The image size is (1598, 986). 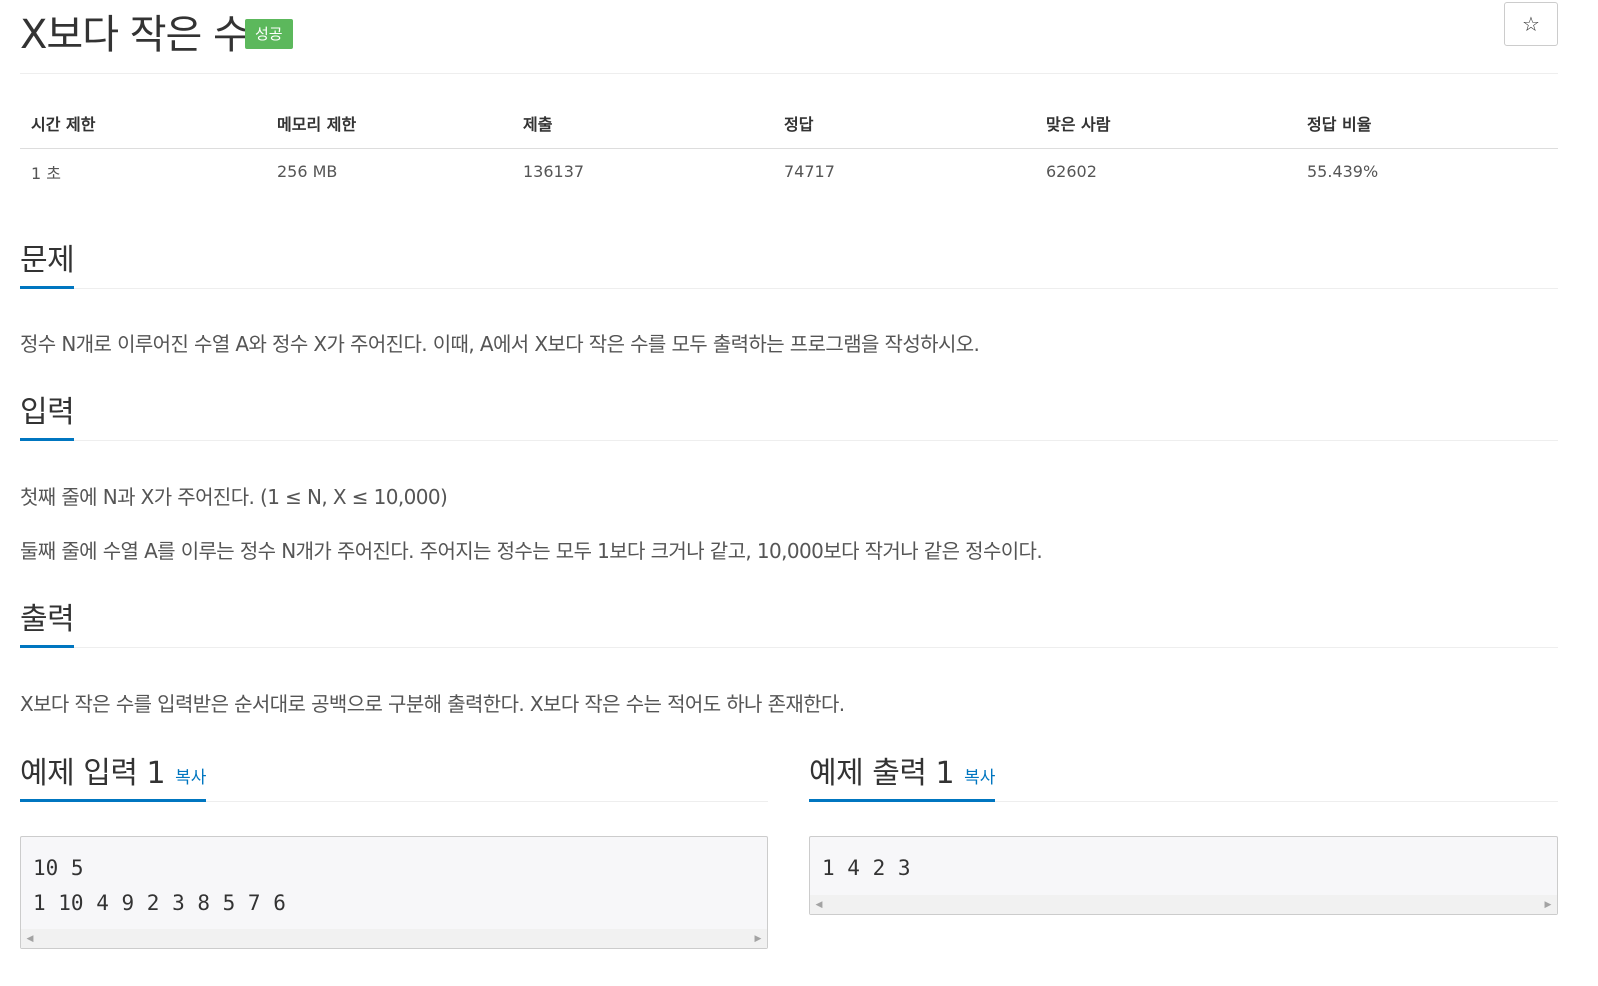 I want to click on value-submissions: 136137, so click(x=554, y=172).